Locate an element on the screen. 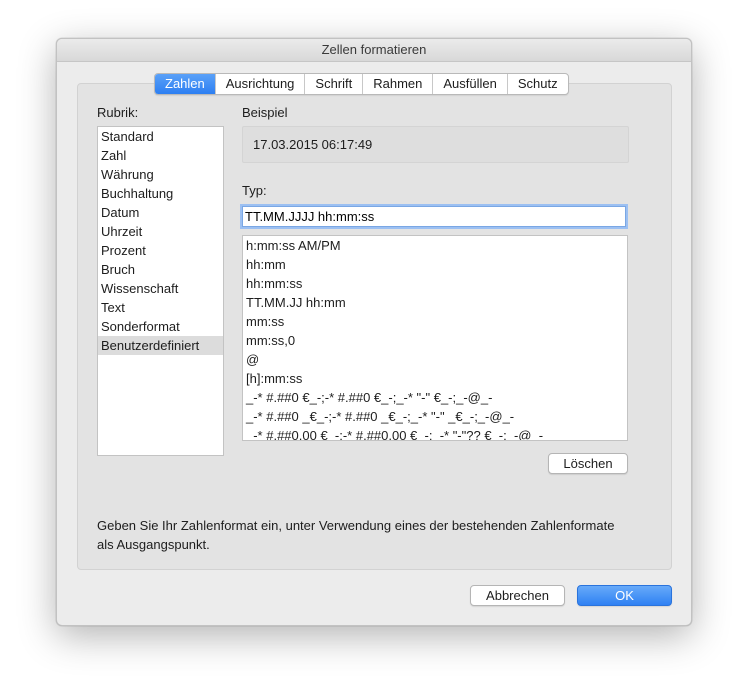 The image size is (747, 699). format-item: mm:ss,0 is located at coordinates (435, 340).